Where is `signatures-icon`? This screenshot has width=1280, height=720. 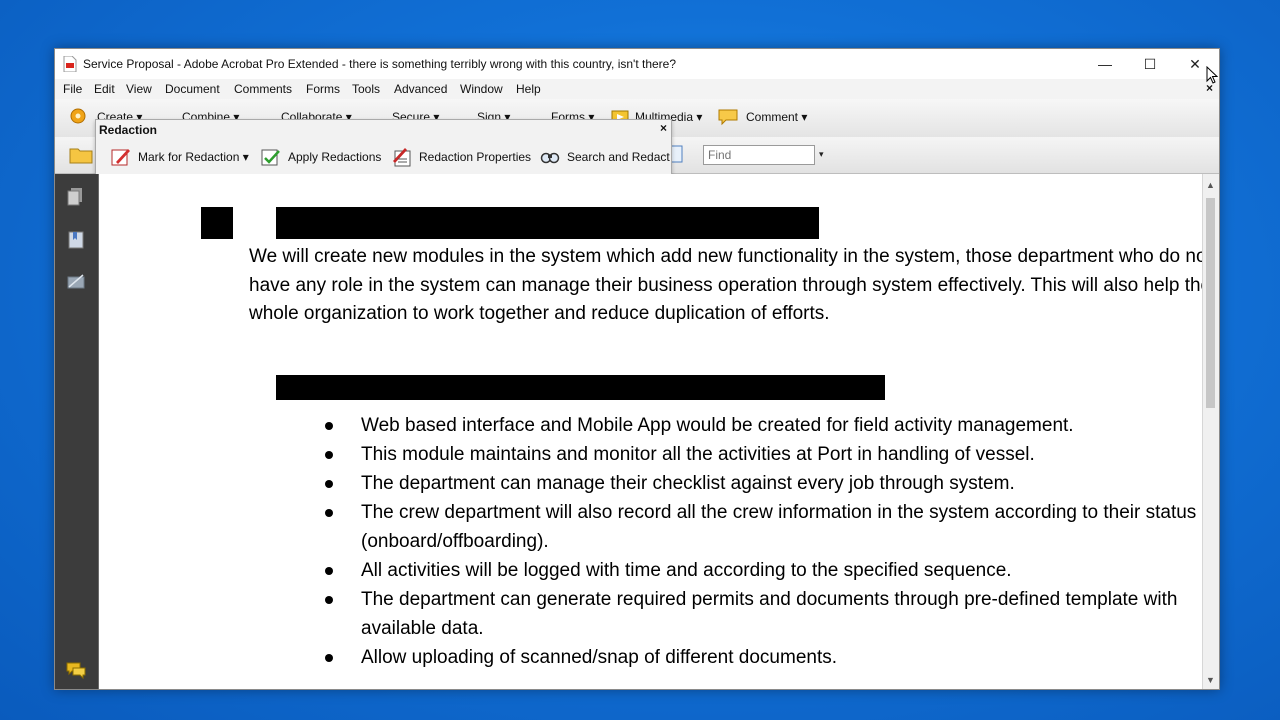
signatures-icon is located at coordinates (76, 282).